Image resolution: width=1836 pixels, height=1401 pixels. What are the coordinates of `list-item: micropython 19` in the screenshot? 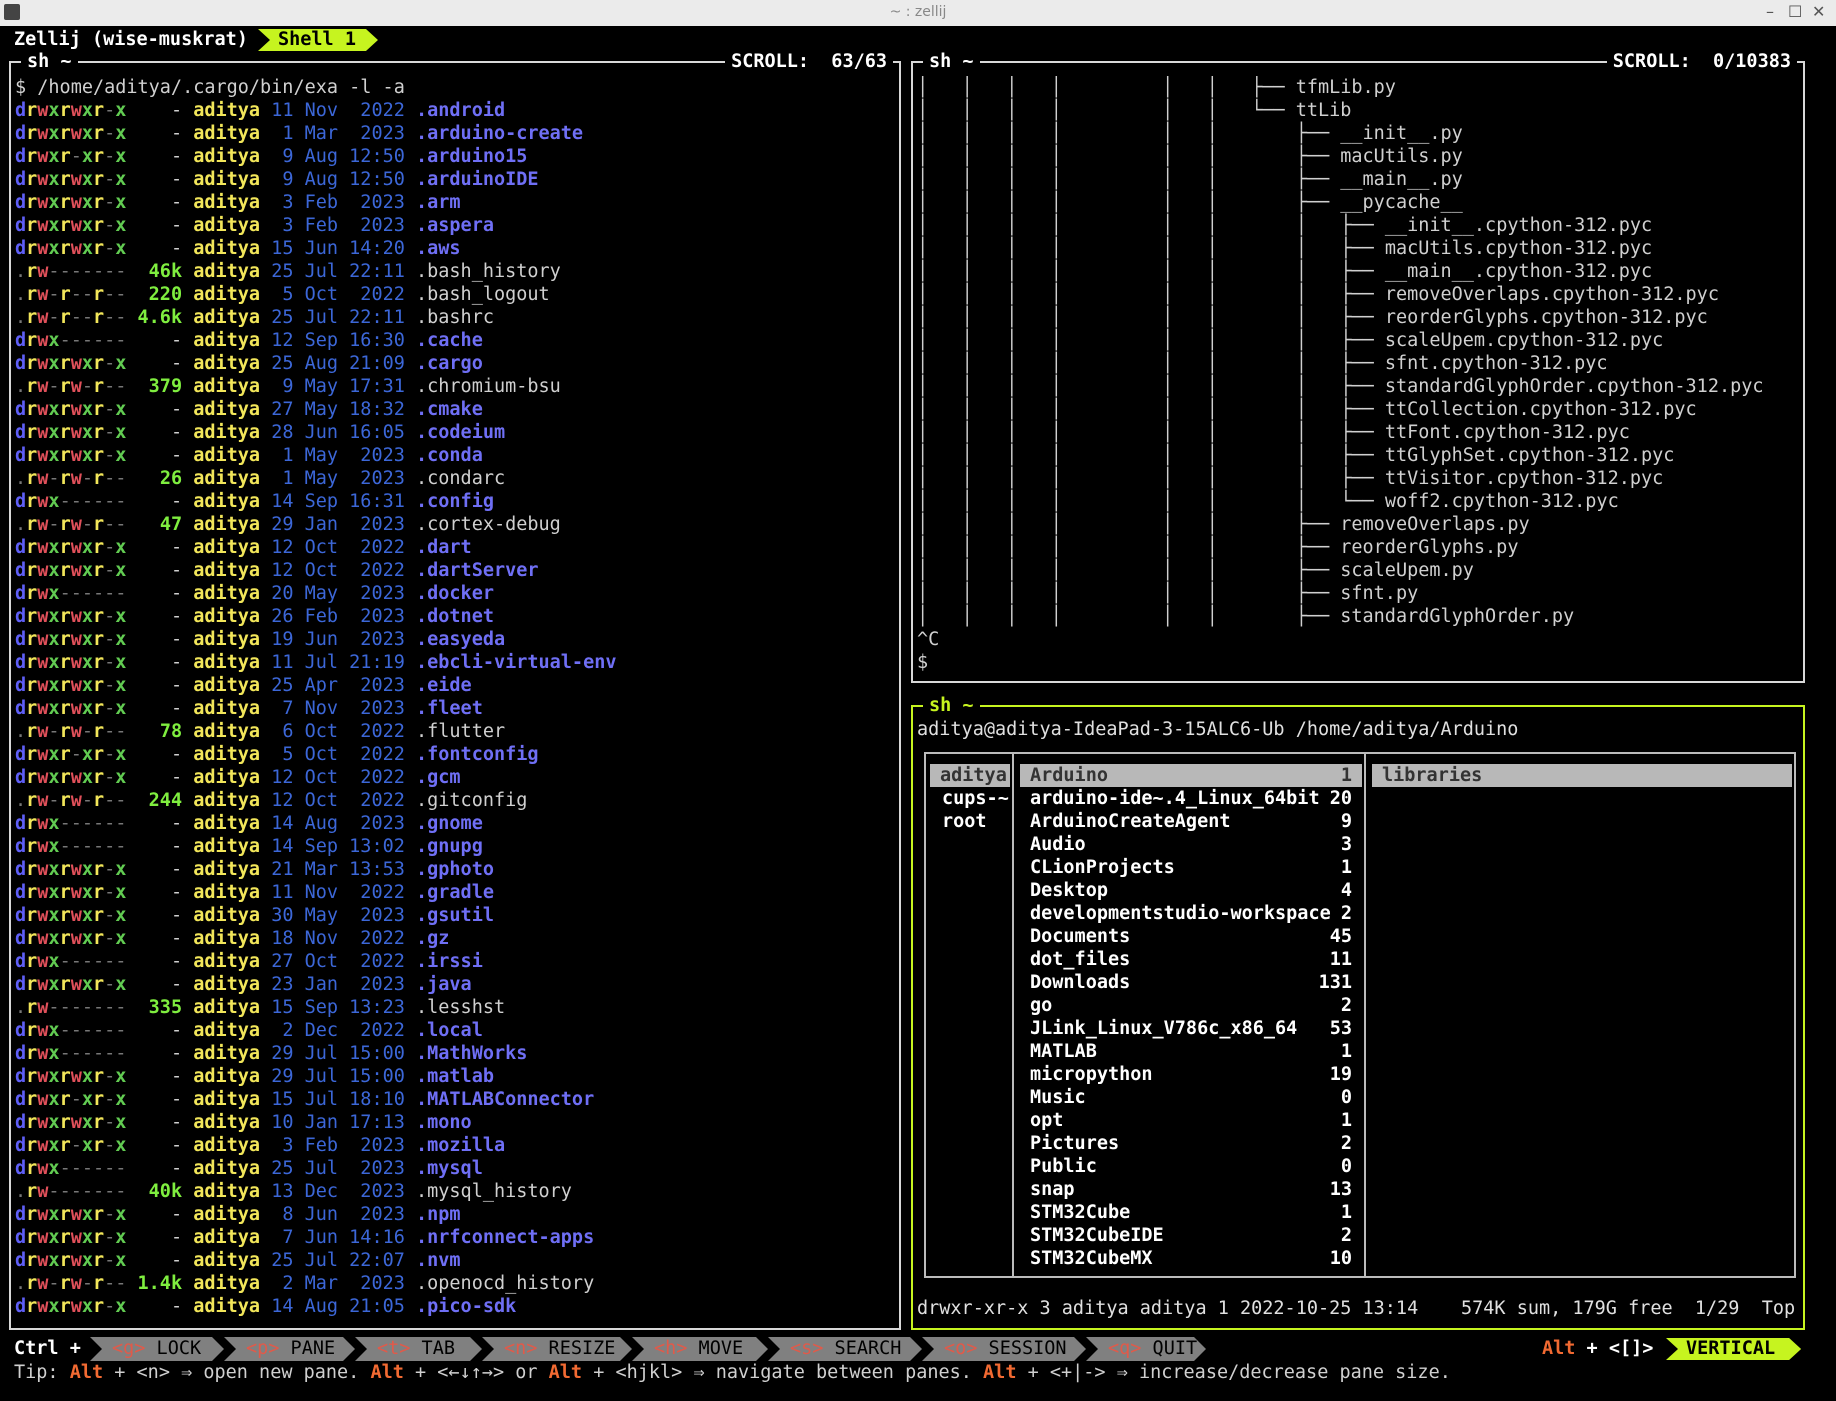 It's located at (1191, 1074).